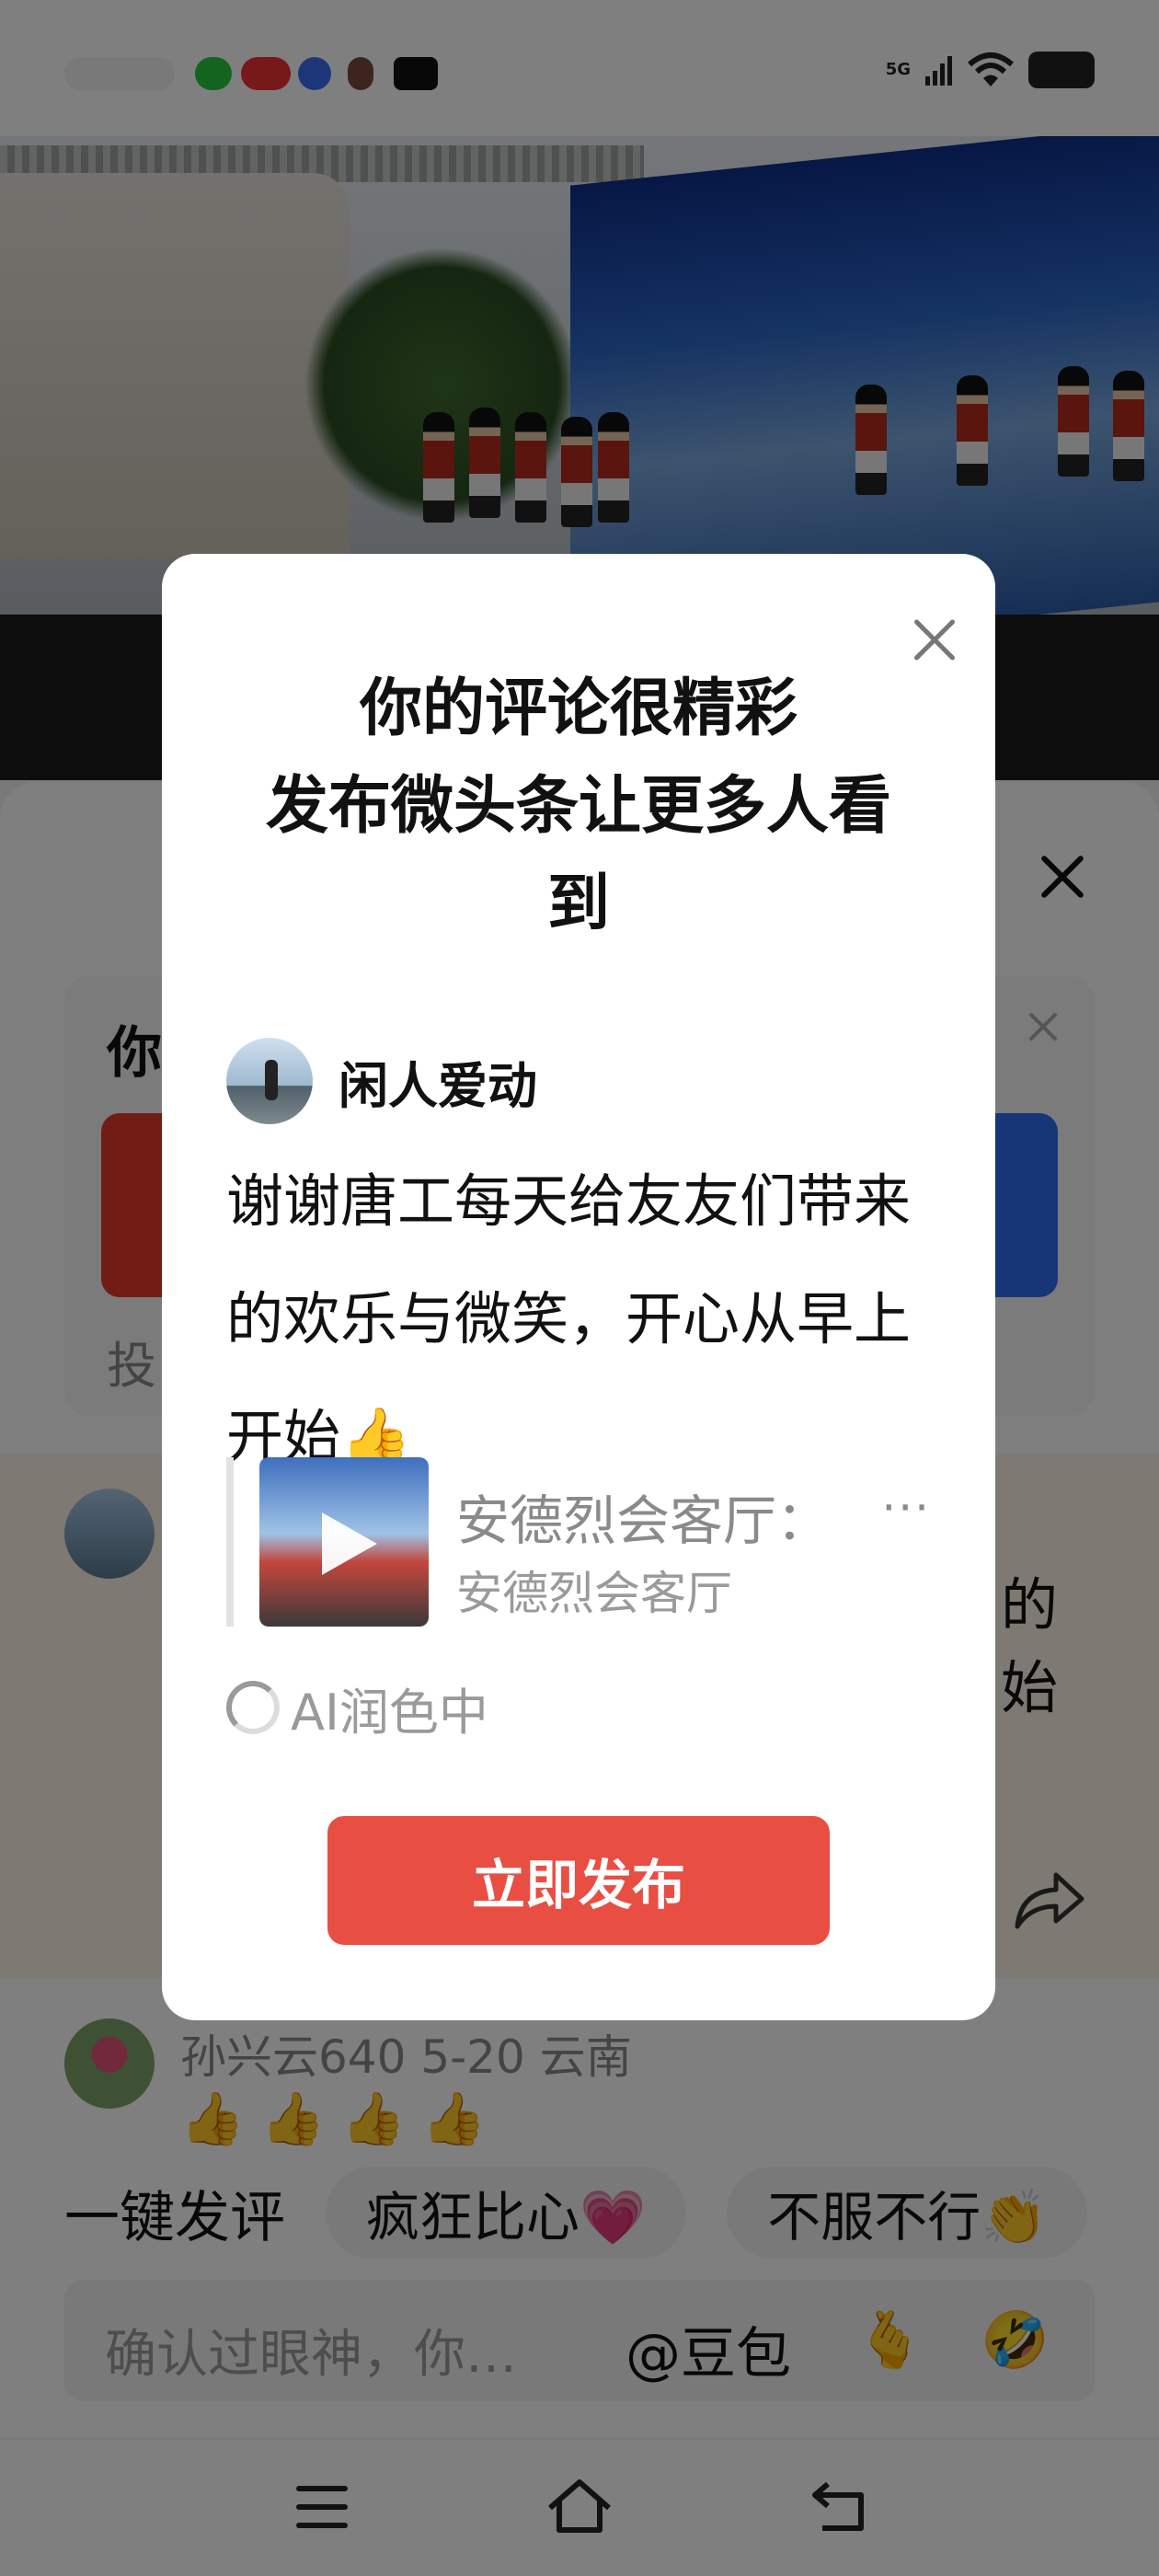  Describe the element at coordinates (578, 709) in the screenshot. I see `modal-title-line: 你的评论很精彩` at that location.